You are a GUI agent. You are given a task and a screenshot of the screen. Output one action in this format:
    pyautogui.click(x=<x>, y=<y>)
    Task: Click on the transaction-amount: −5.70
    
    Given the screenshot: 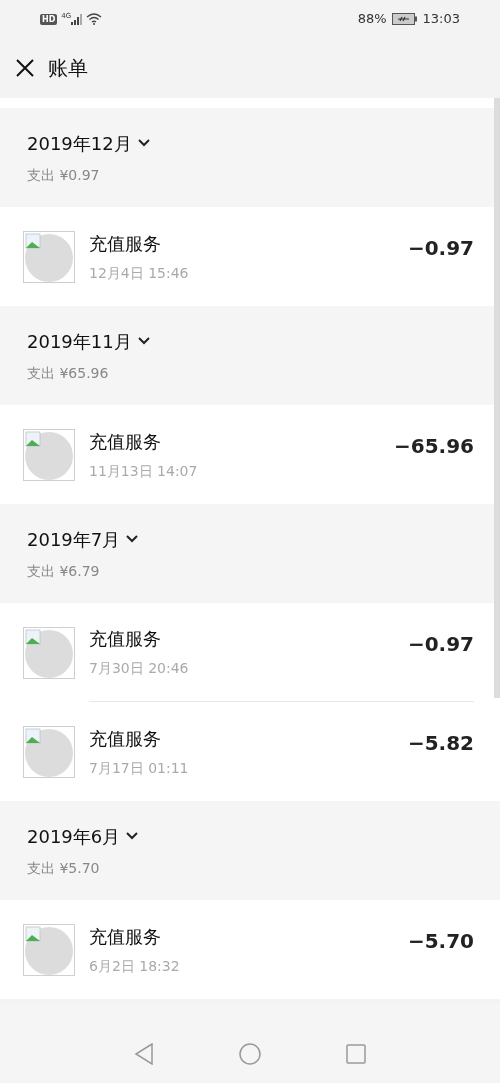 What is the action you would take?
    pyautogui.click(x=440, y=941)
    